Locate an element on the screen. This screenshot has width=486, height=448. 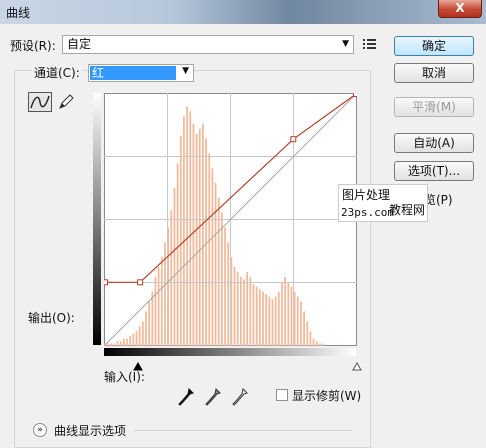
cancel-button: 取消 is located at coordinates (434, 73).